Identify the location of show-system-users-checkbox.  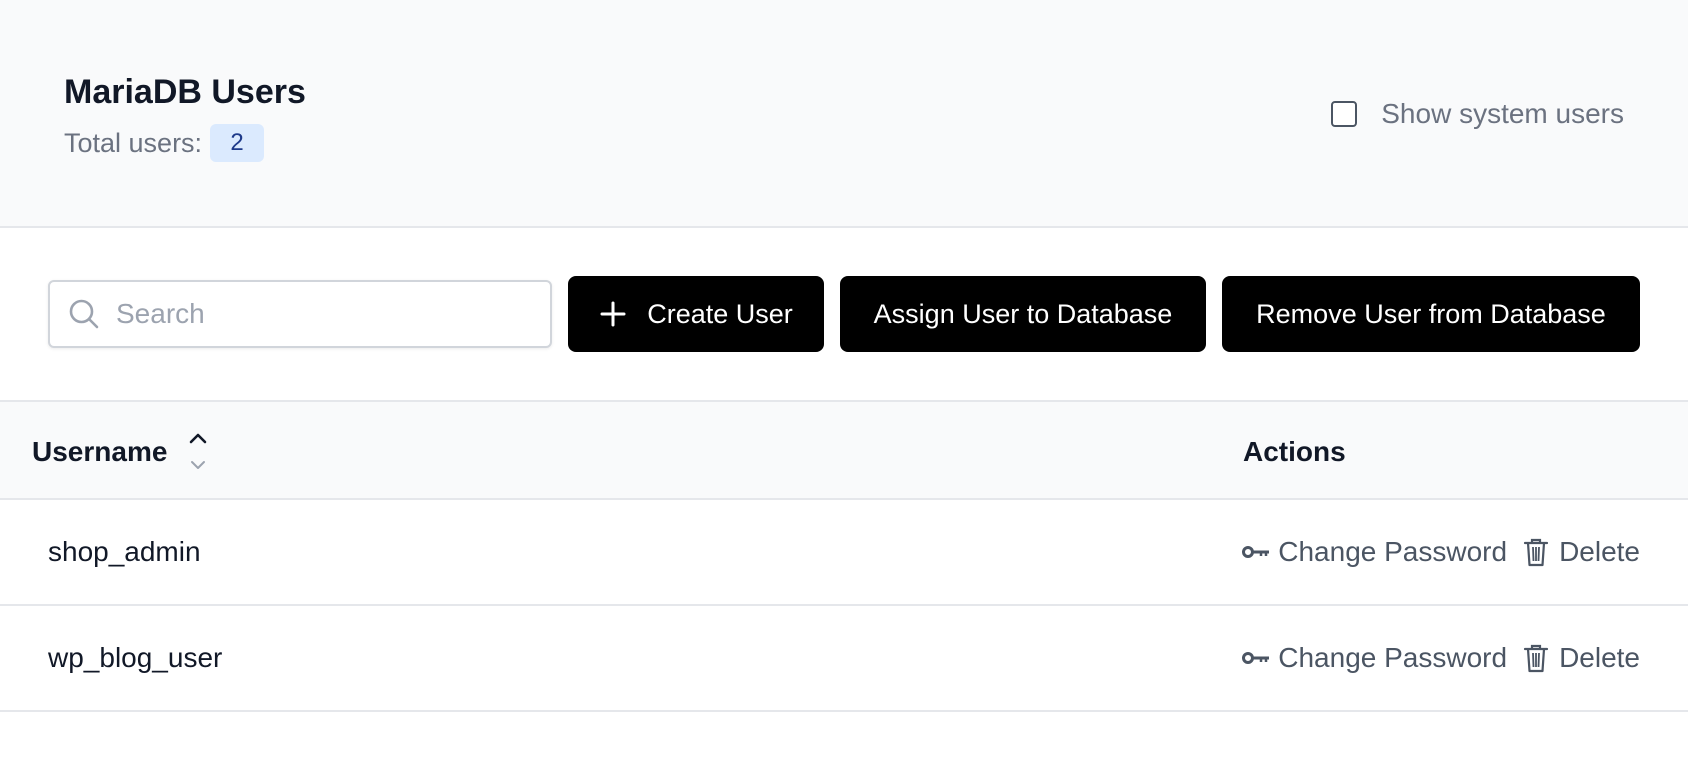
(1344, 114).